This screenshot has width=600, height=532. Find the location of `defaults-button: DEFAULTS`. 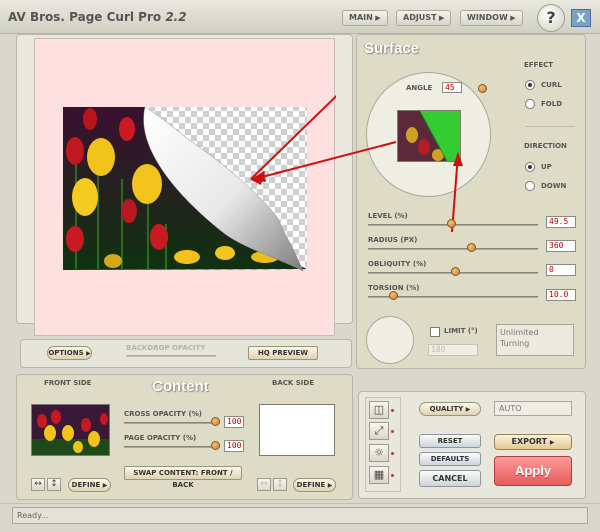

defaults-button: DEFAULTS is located at coordinates (450, 459).